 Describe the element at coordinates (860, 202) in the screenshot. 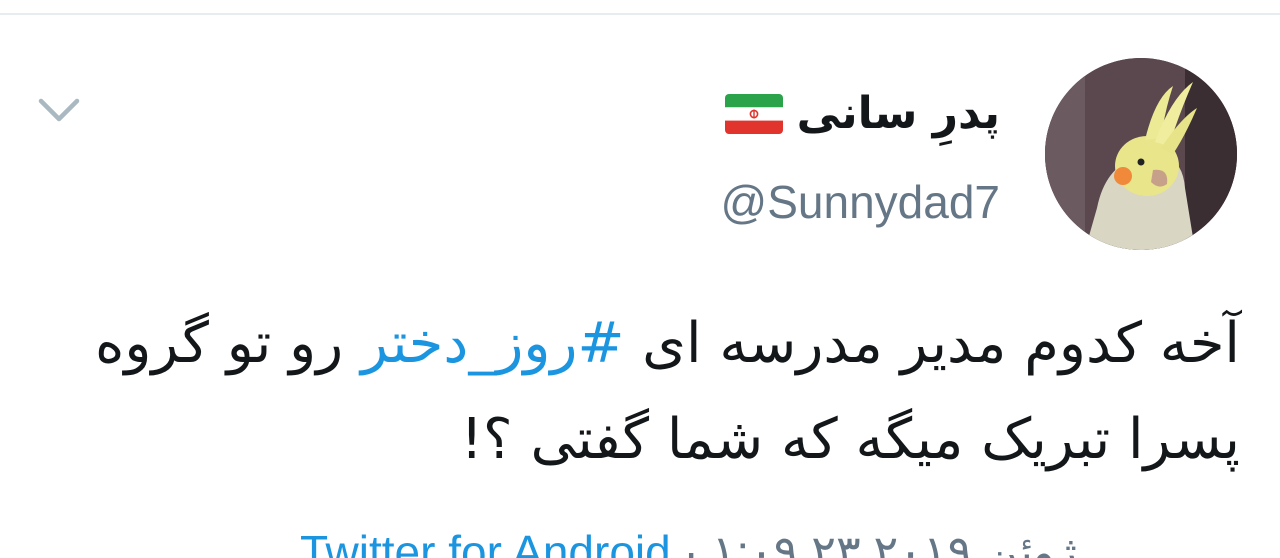

I see `author-handle: @Sunnydad7` at that location.